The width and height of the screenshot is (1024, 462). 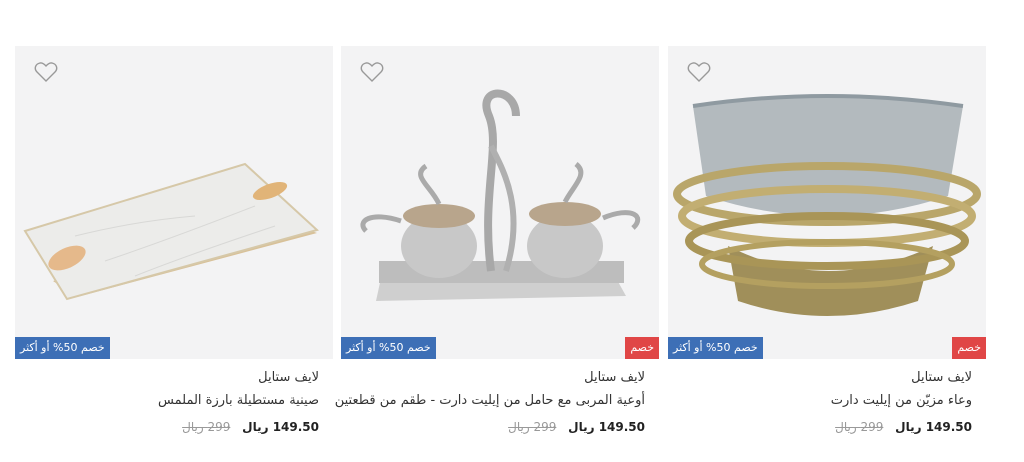 I want to click on badges: خصم 50% أو أكثر, so click(x=174, y=348).